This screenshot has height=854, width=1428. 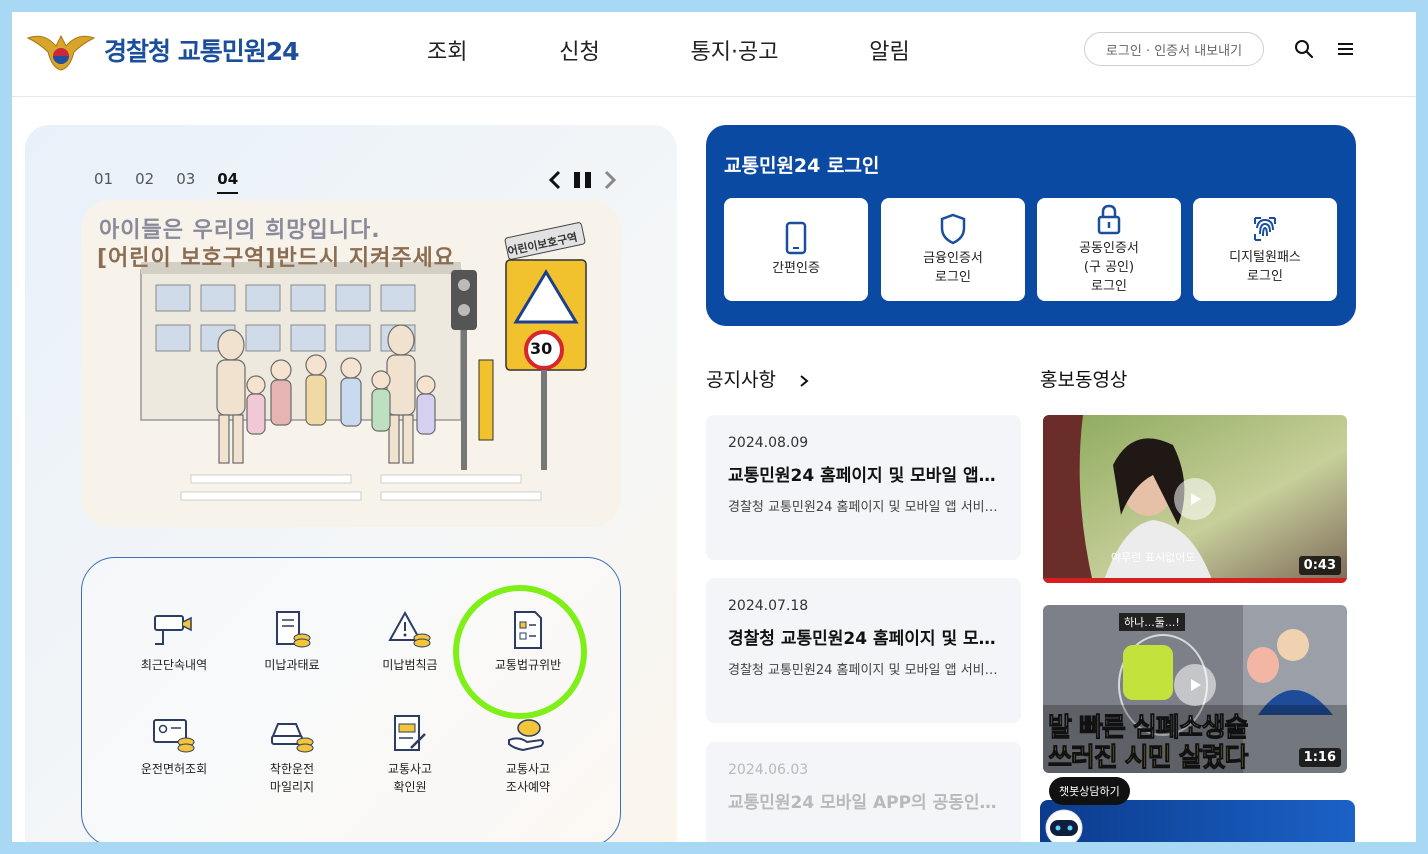 What do you see at coordinates (185, 182) in the screenshot?
I see `slide-num-03: 03` at bounding box center [185, 182].